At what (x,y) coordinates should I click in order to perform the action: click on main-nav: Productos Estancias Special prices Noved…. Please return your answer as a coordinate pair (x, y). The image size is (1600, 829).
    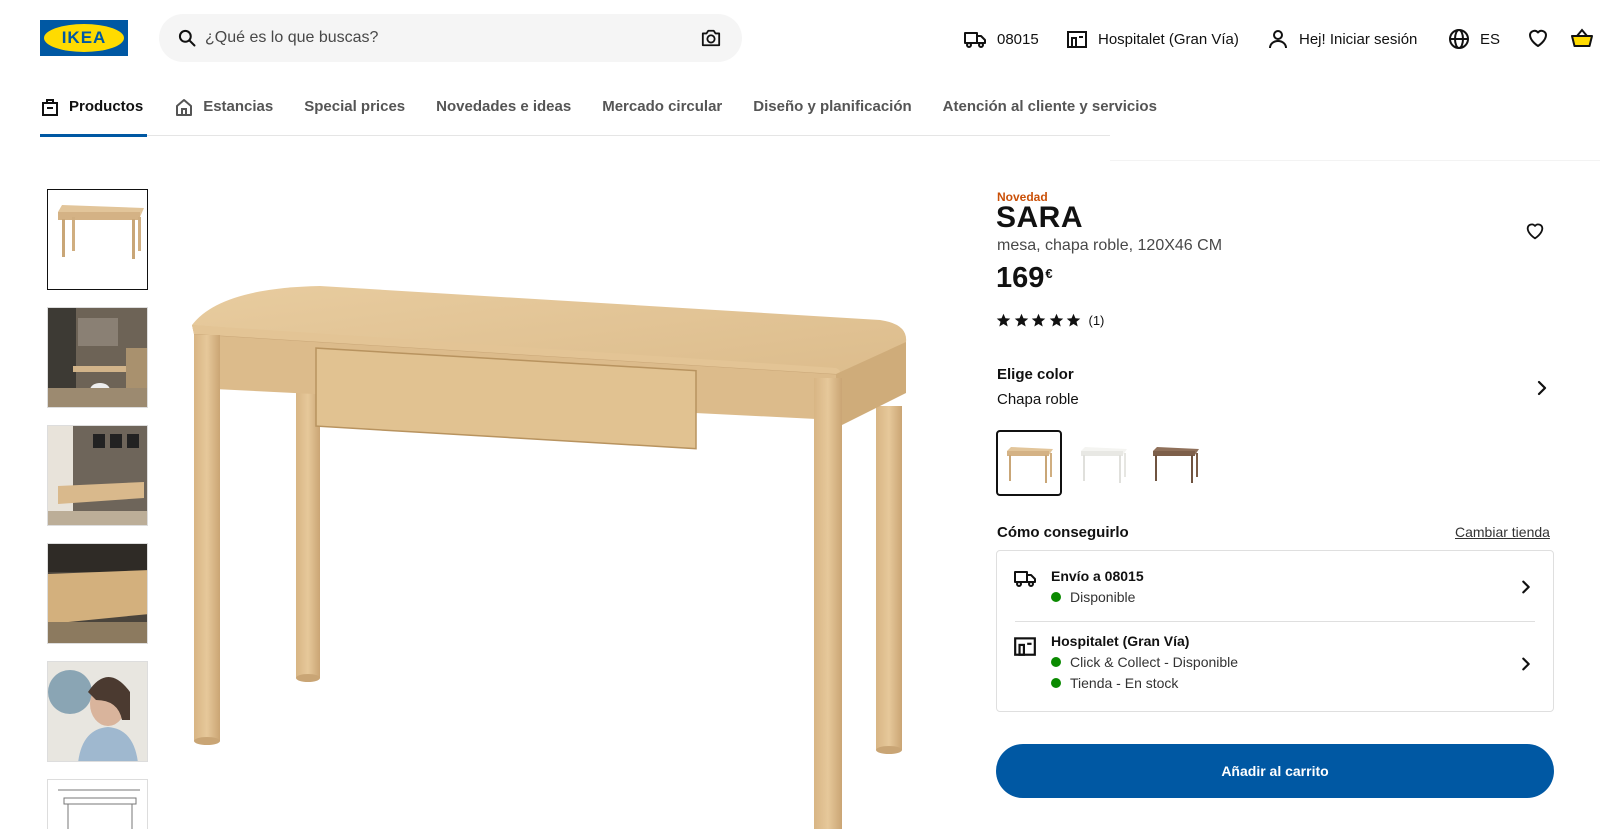
    Looking at the image, I should click on (598, 113).